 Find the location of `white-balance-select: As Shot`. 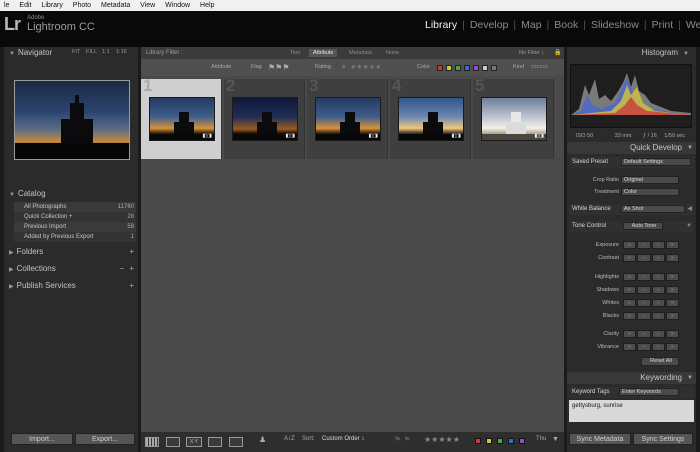

white-balance-select: As Shot is located at coordinates (653, 209).